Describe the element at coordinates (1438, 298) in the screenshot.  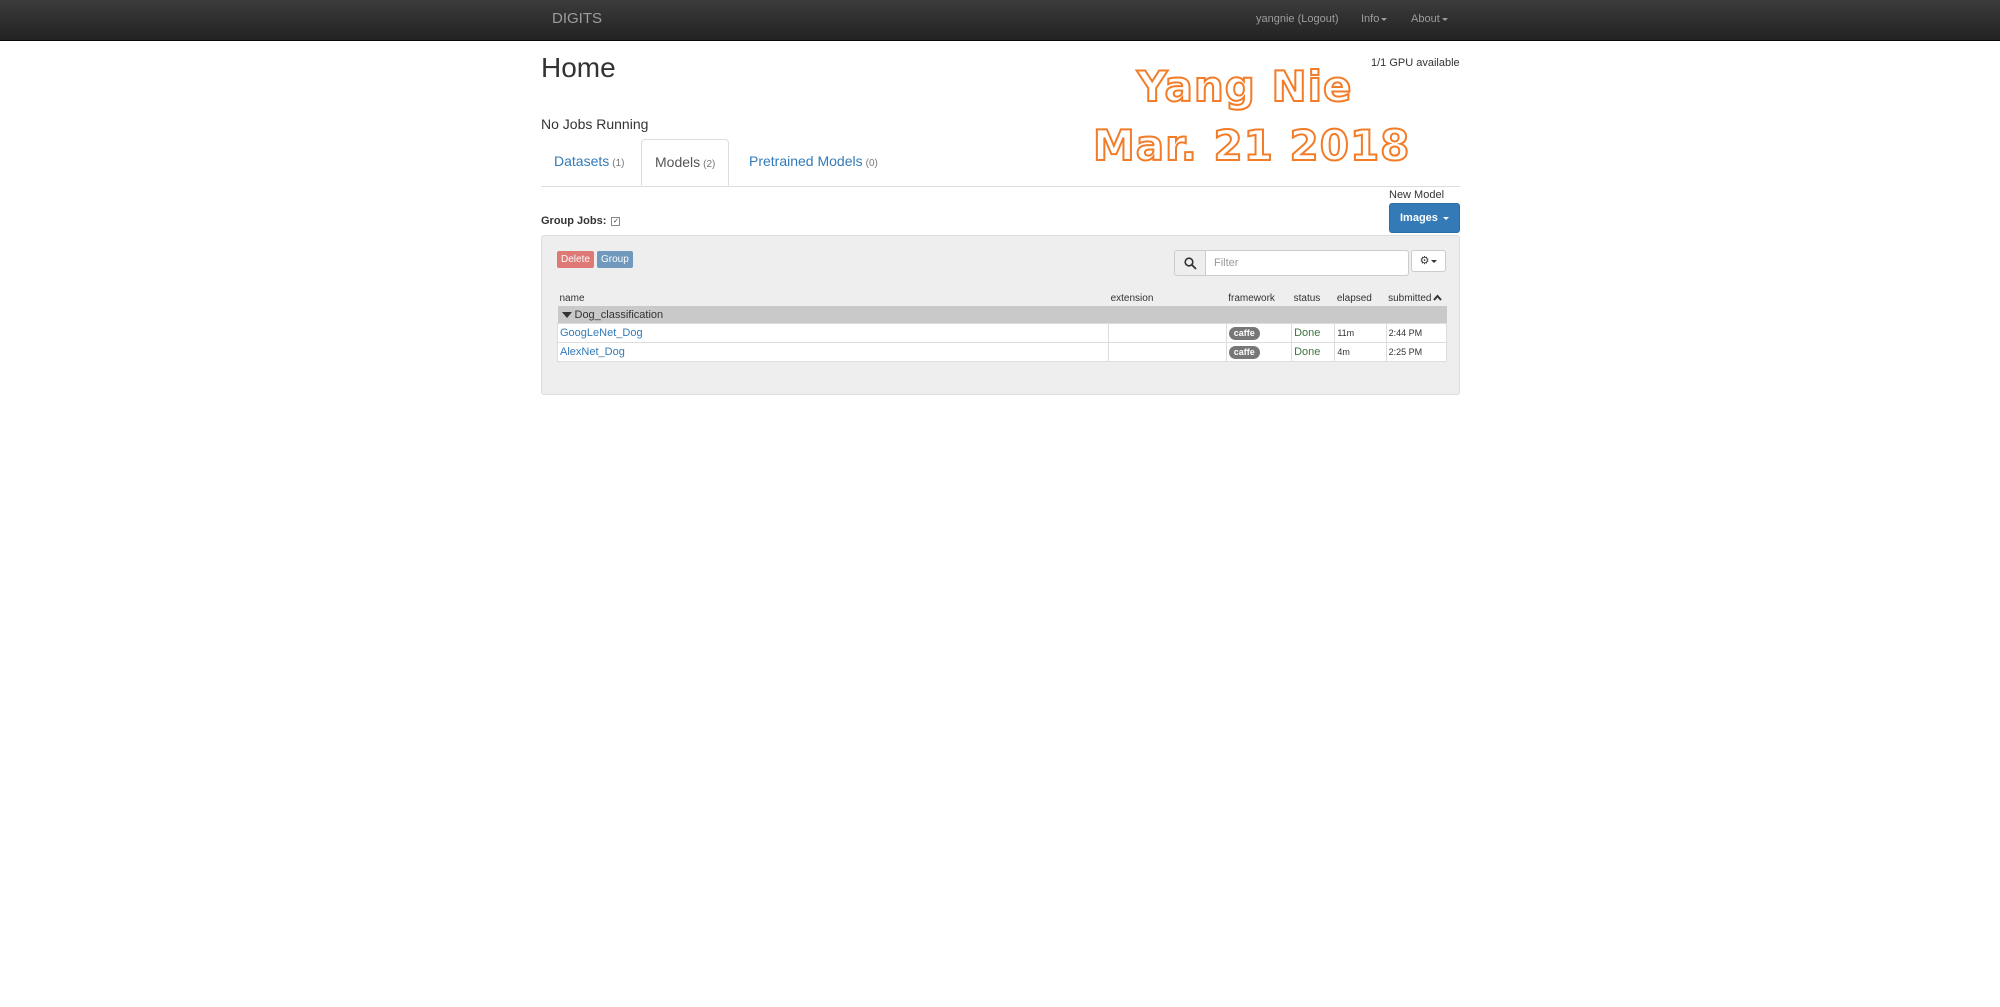
I see `sort-ascending-icon` at that location.